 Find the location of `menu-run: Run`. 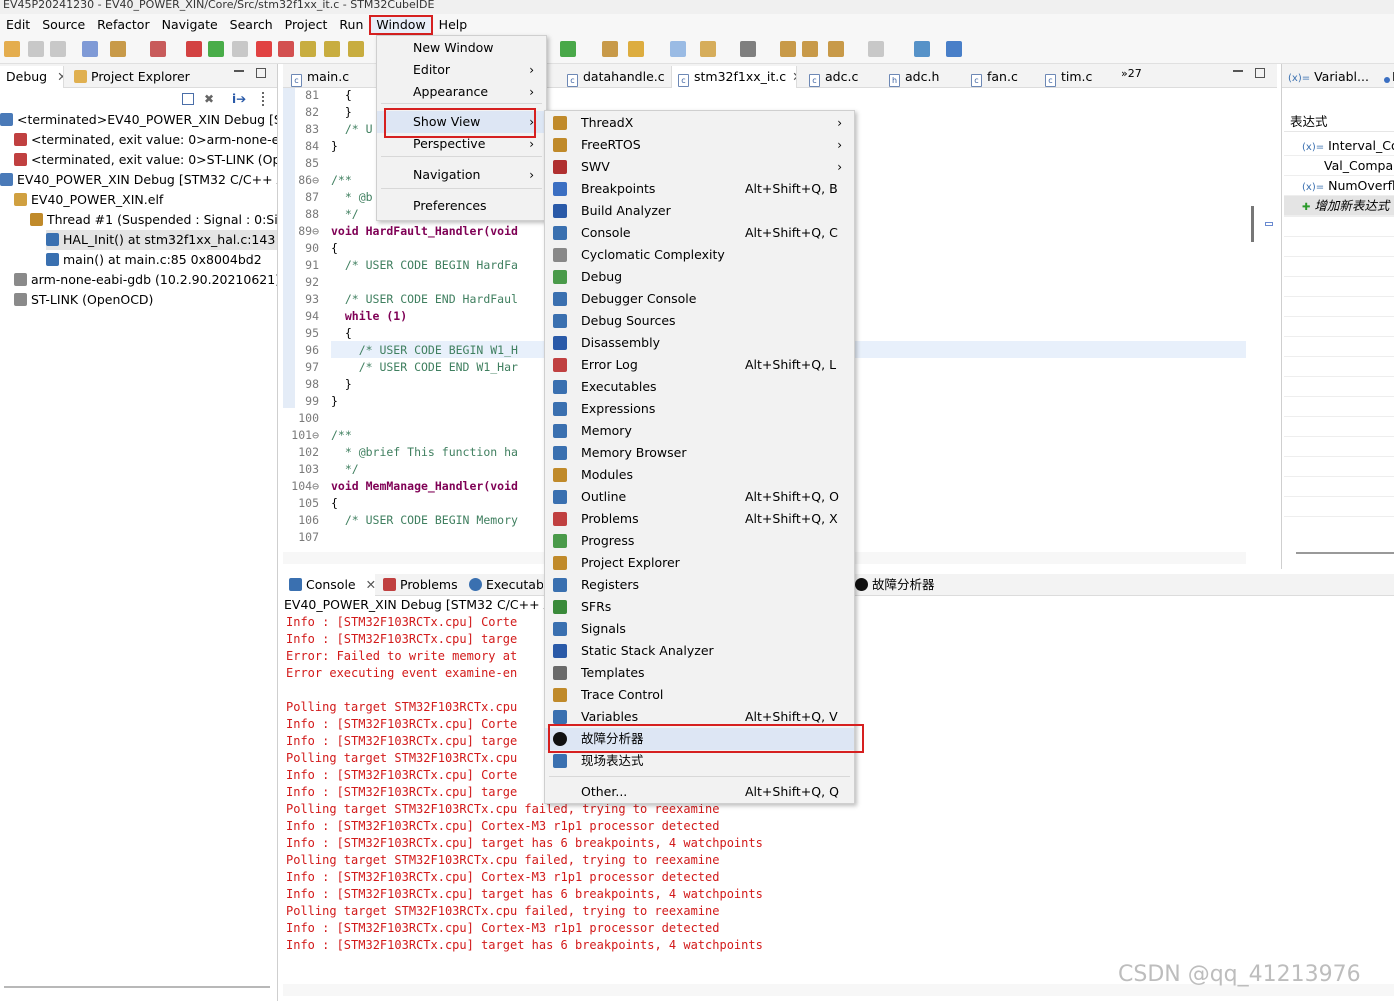

menu-run: Run is located at coordinates (351, 25).